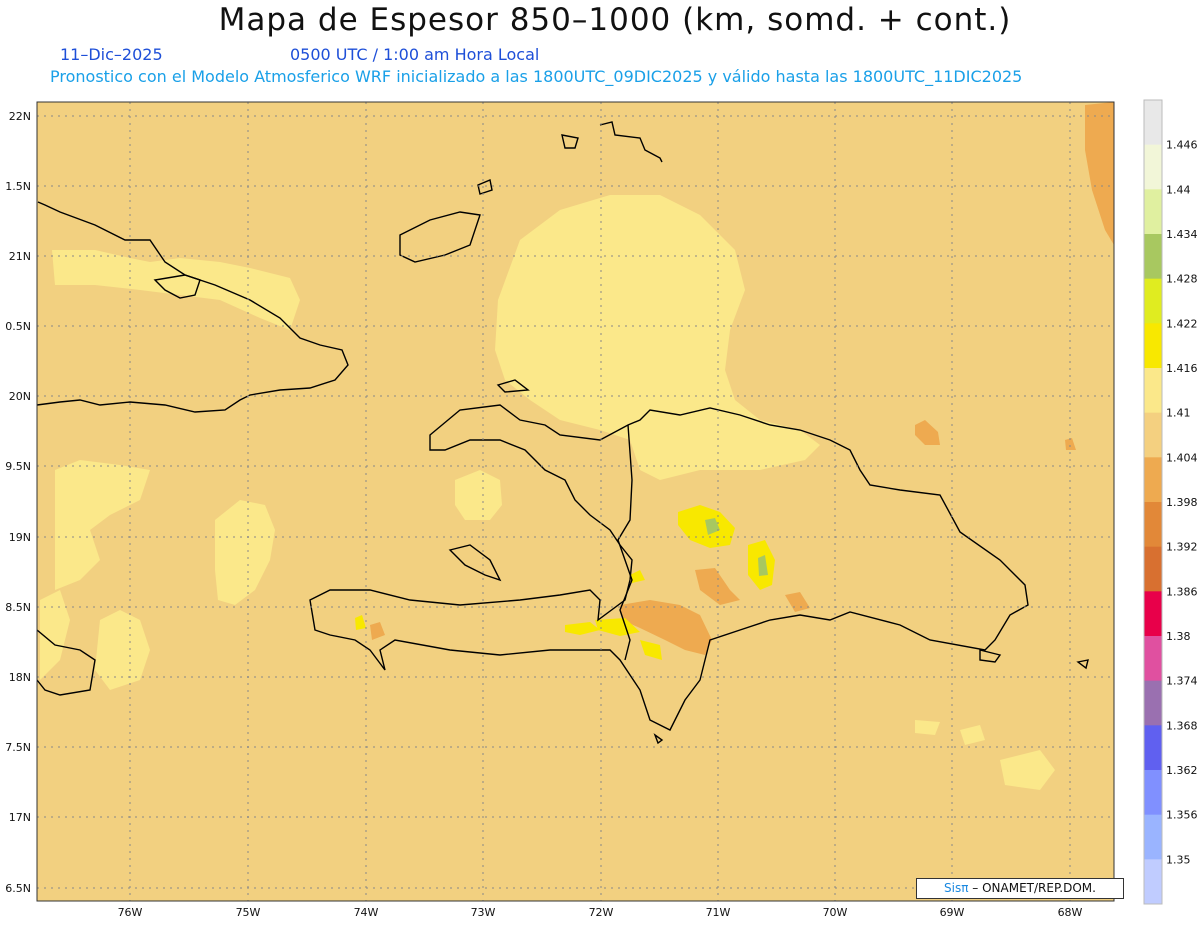  Describe the element at coordinates (18, 326) in the screenshot. I see `lat-label: 0.5N` at that location.